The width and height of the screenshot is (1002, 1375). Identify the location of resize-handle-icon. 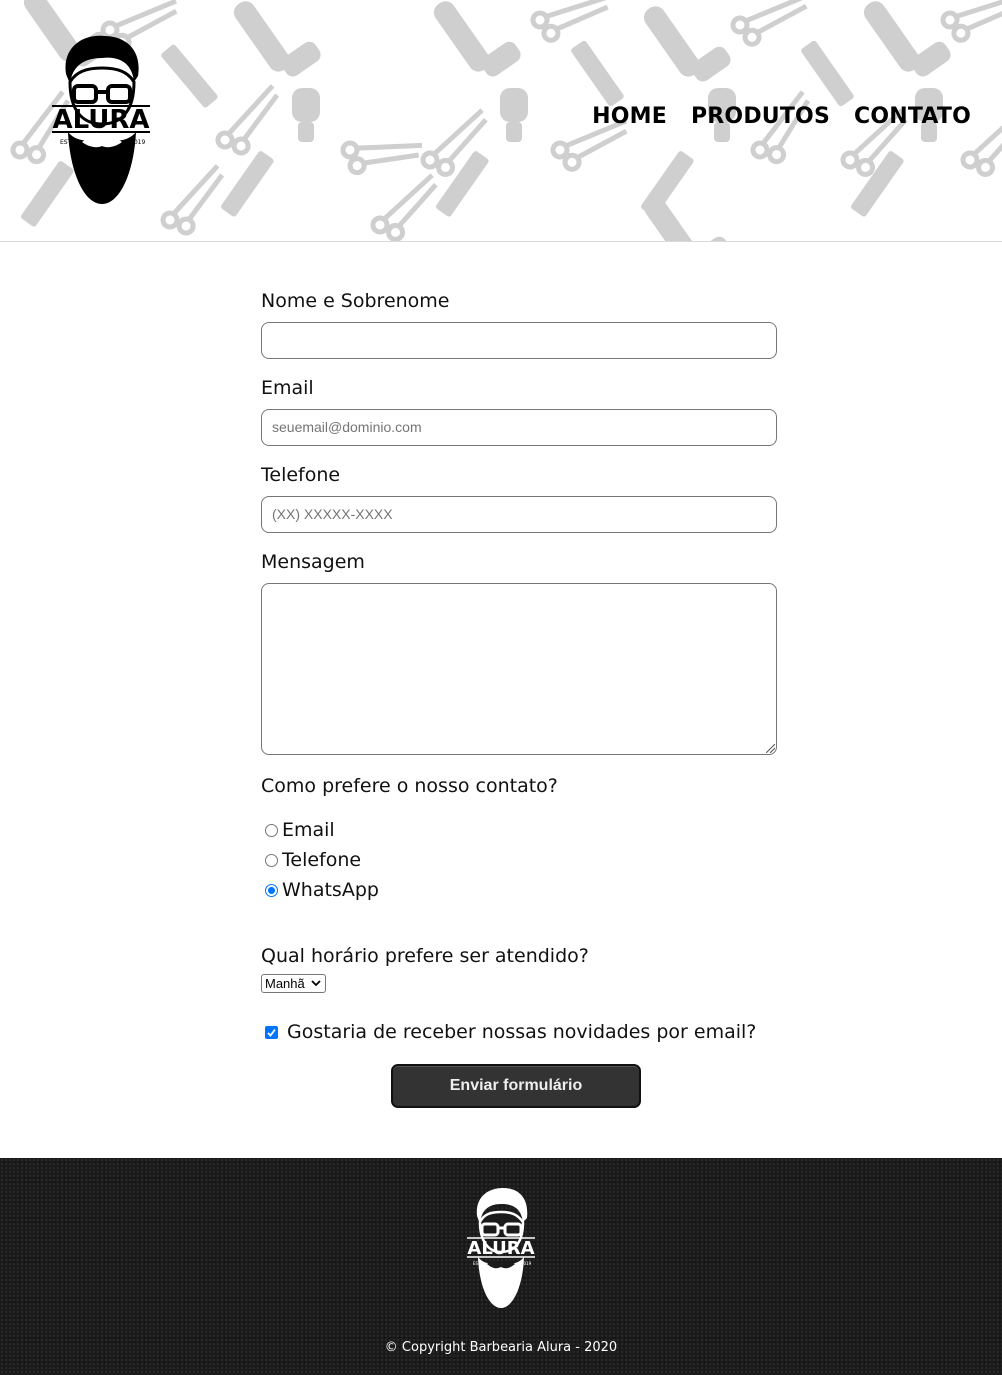
(770, 748).